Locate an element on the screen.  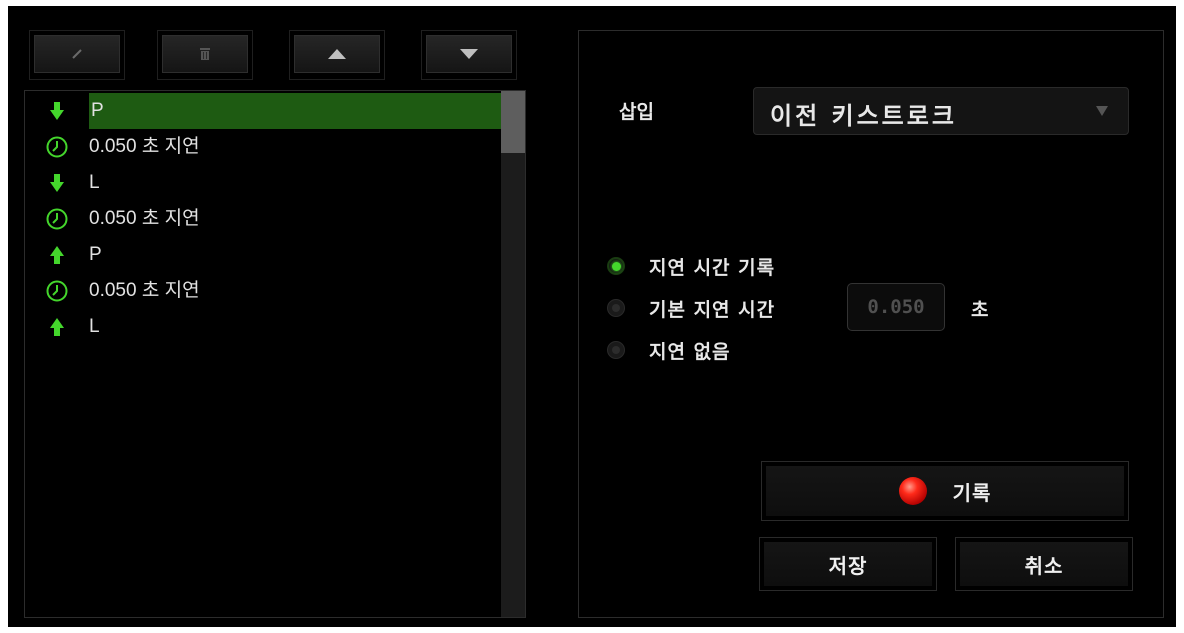
record-icon is located at coordinates (912, 491).